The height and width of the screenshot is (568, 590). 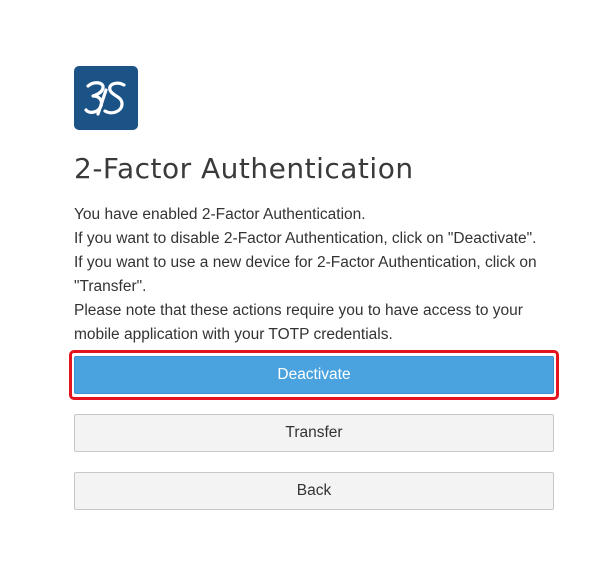 I want to click on page-title: 2-Factor Authentication, so click(x=244, y=168).